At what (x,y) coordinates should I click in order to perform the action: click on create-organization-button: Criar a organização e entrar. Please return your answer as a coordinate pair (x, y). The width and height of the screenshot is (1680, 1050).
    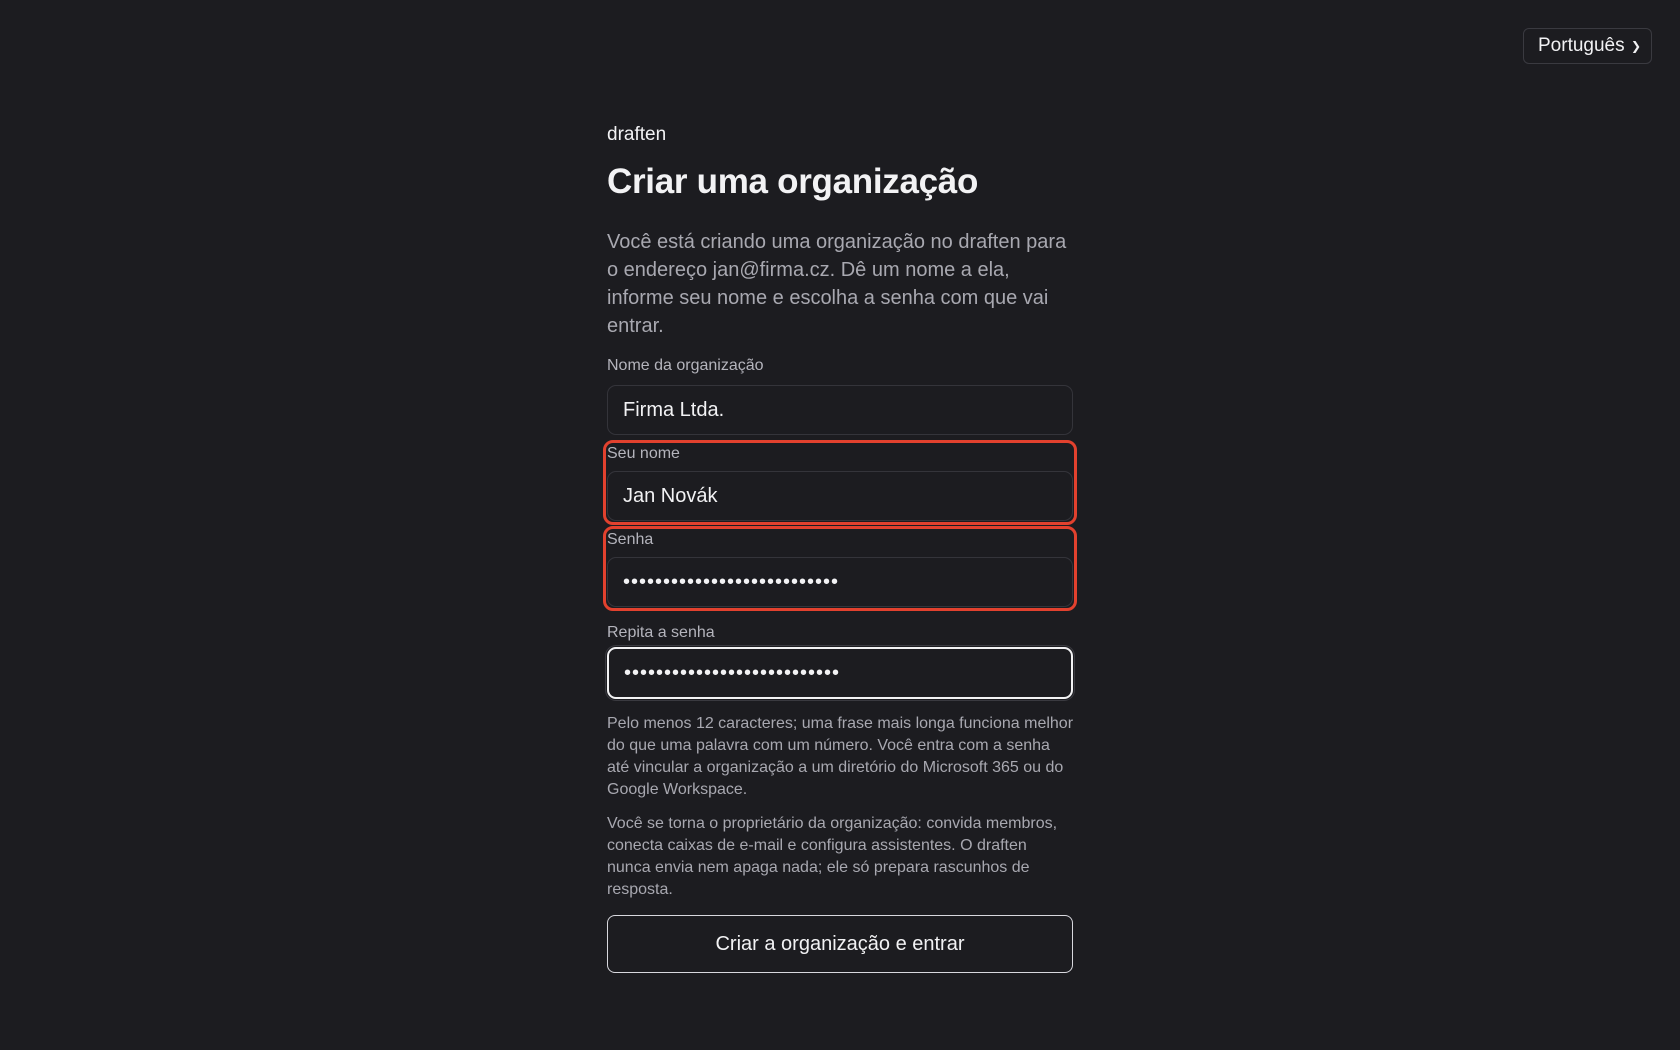
    Looking at the image, I should click on (840, 944).